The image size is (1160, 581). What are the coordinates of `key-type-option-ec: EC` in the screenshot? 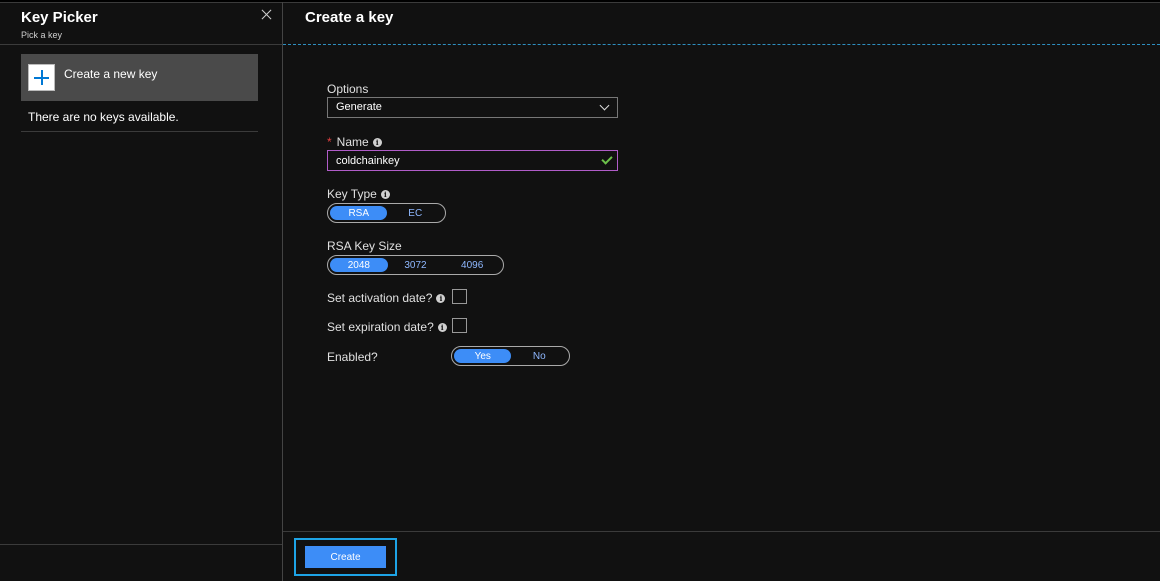 It's located at (415, 213).